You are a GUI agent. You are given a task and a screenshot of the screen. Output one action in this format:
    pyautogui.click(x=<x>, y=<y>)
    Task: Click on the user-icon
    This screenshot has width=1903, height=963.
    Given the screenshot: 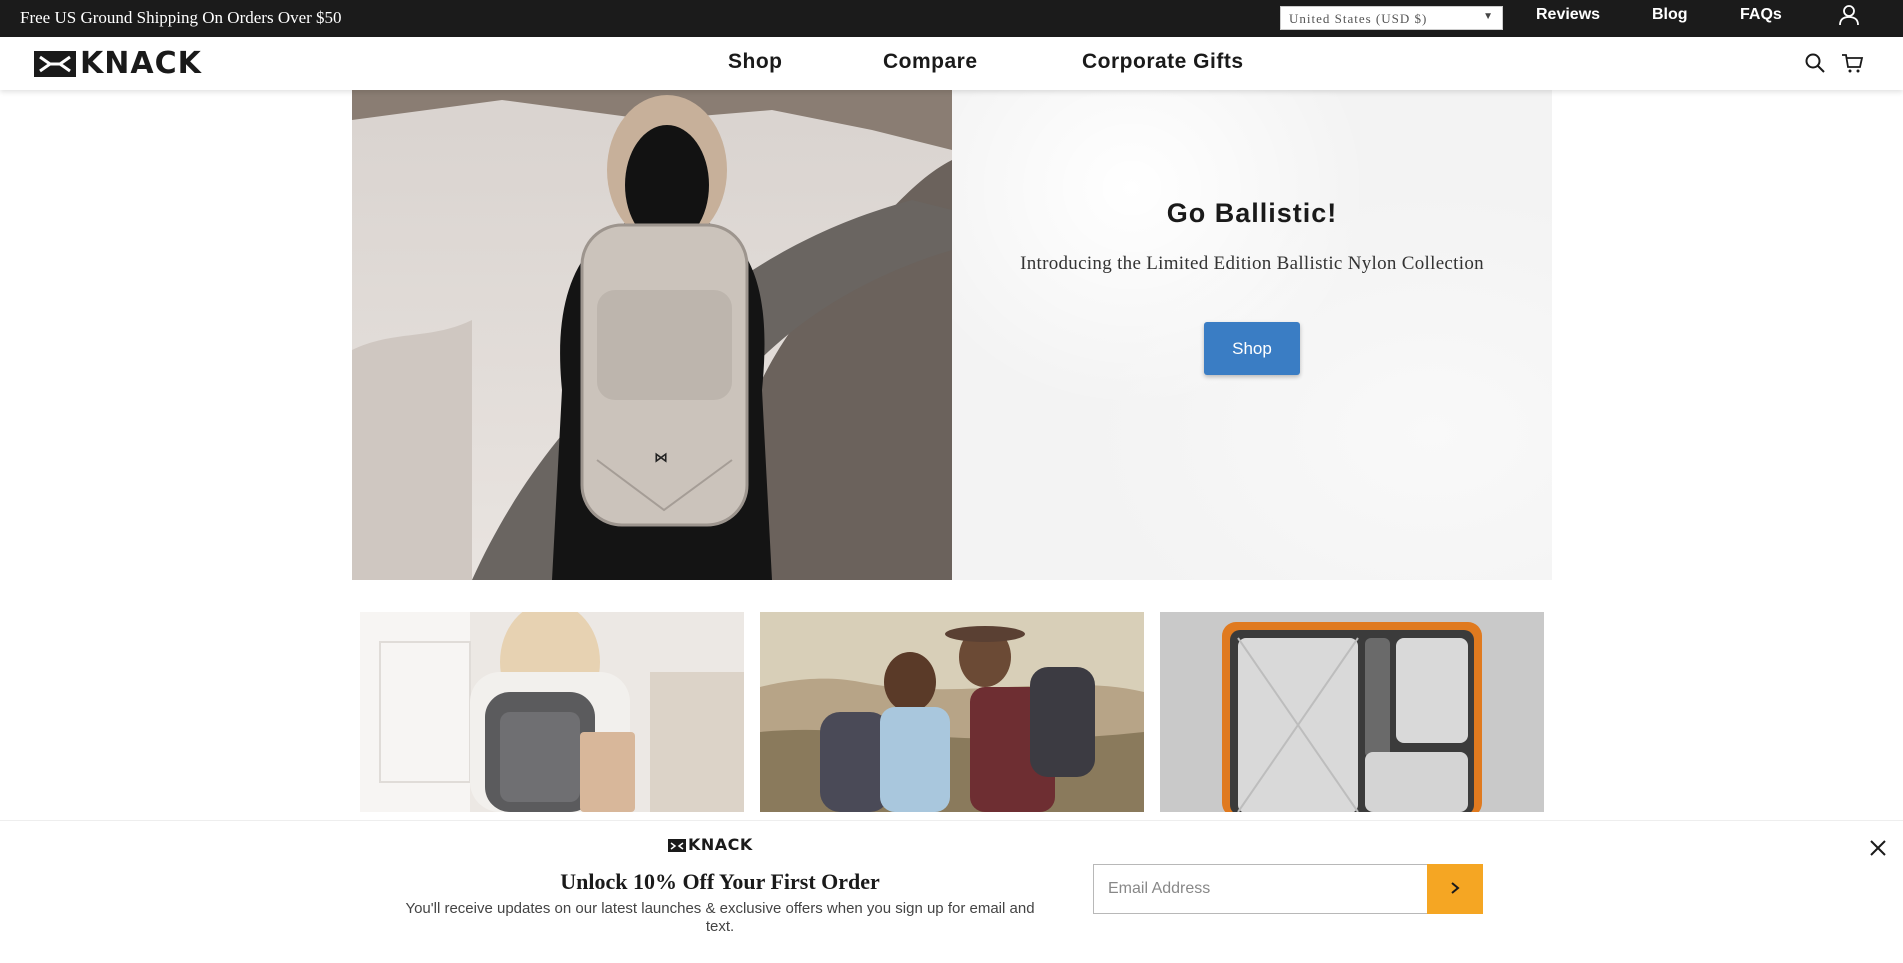 What is the action you would take?
    pyautogui.click(x=1849, y=15)
    